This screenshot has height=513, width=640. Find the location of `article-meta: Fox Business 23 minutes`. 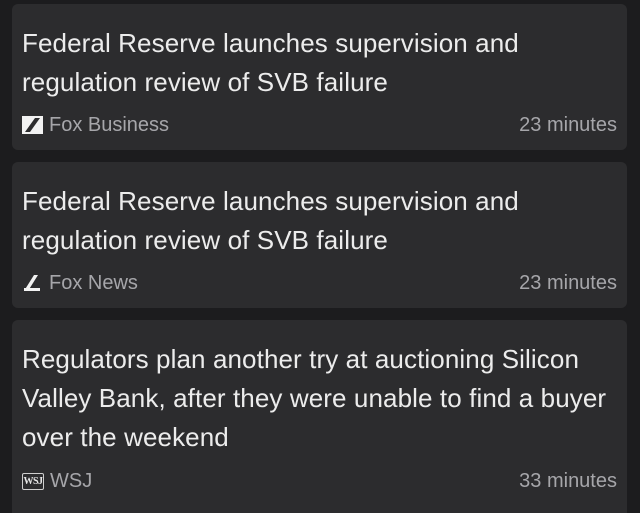

article-meta: Fox Business 23 minutes is located at coordinates (319, 125).